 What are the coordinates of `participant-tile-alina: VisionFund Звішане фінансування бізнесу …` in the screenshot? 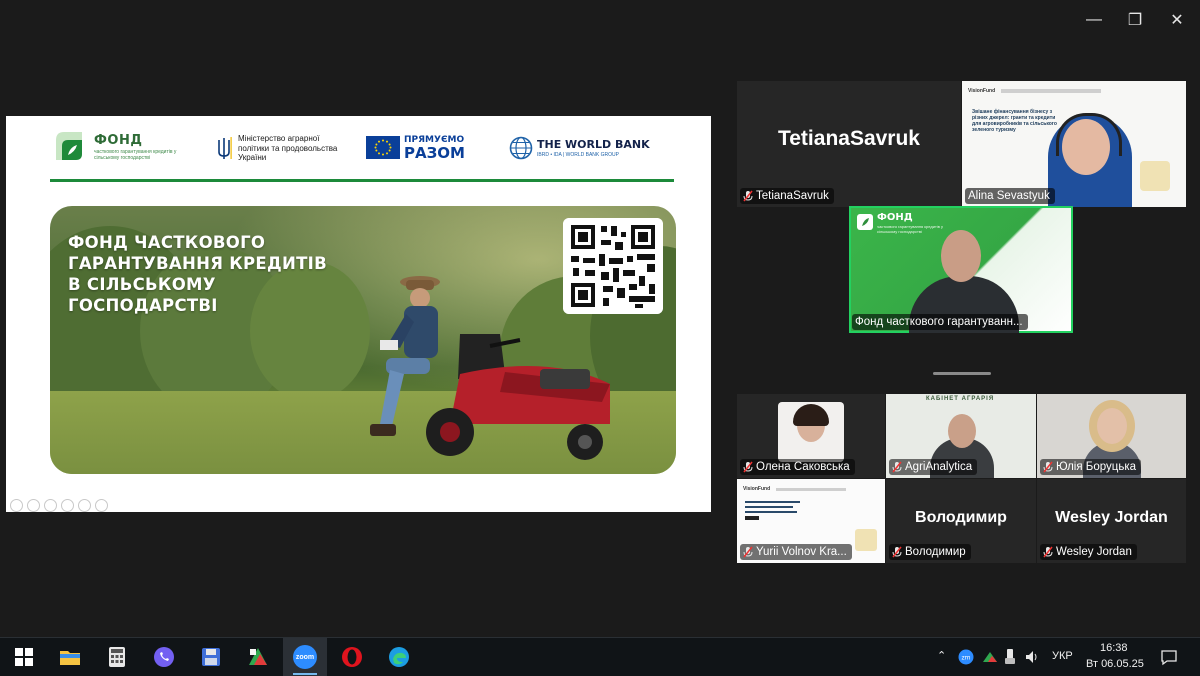 It's located at (1074, 144).